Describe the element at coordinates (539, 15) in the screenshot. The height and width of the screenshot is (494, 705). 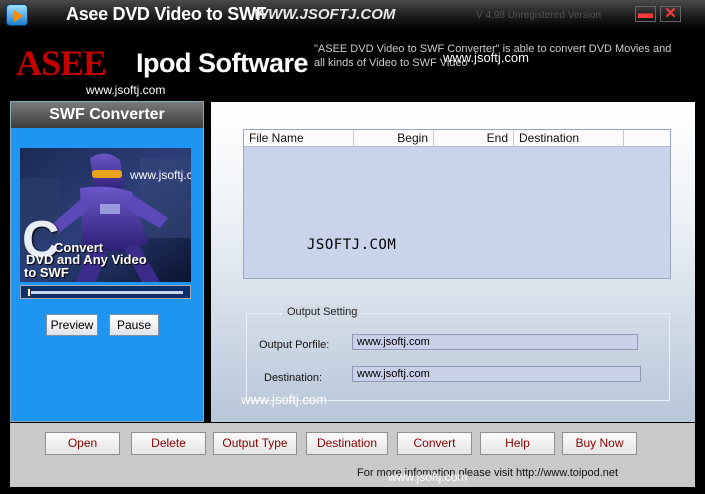
I see `version-label: V 4.98 Unregistered Version` at that location.